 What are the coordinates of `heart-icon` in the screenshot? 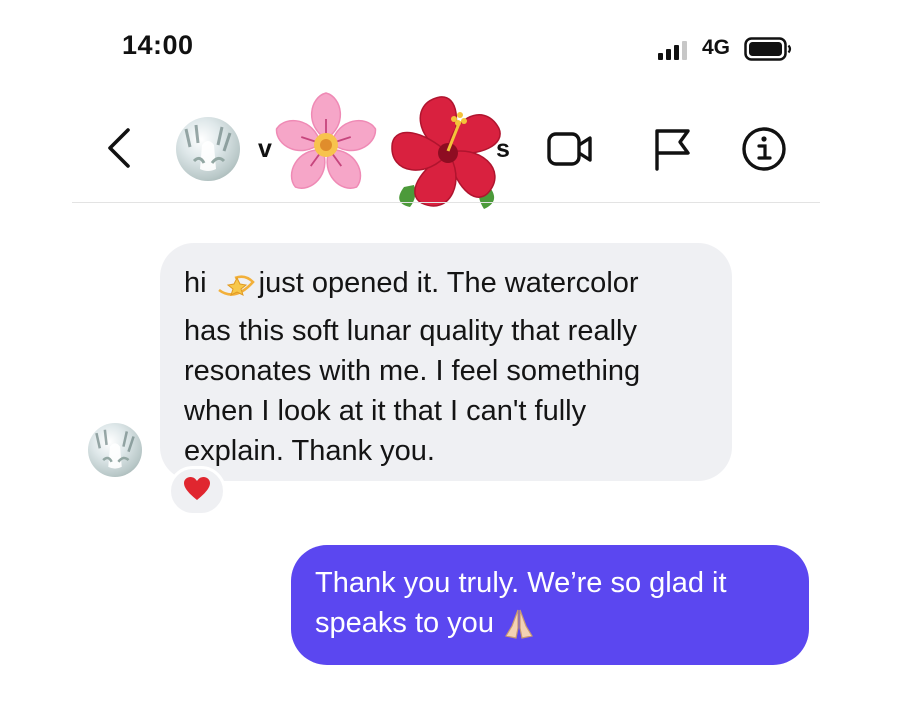 It's located at (197, 491).